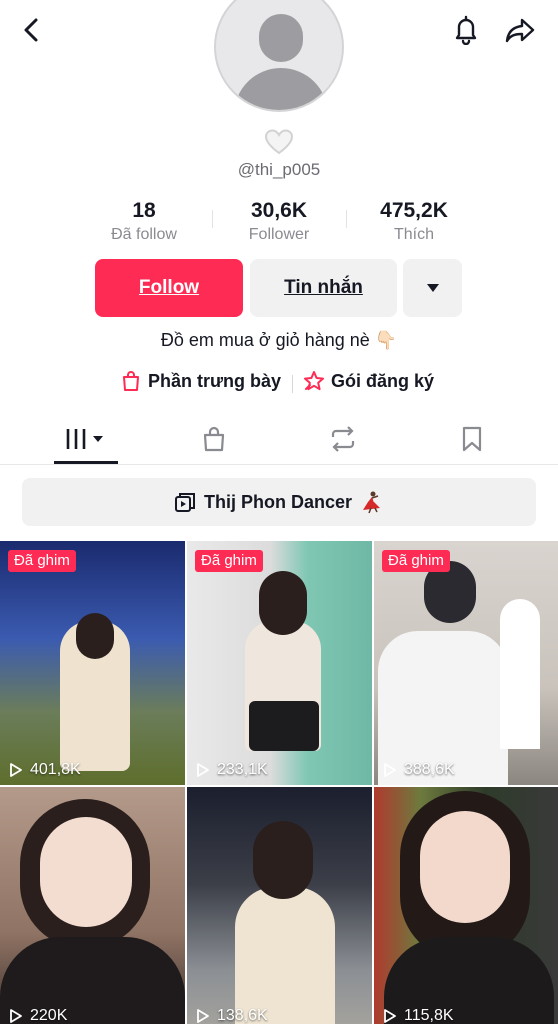  I want to click on video-thumbnail: Đã ghim 233,1K, so click(279, 663).